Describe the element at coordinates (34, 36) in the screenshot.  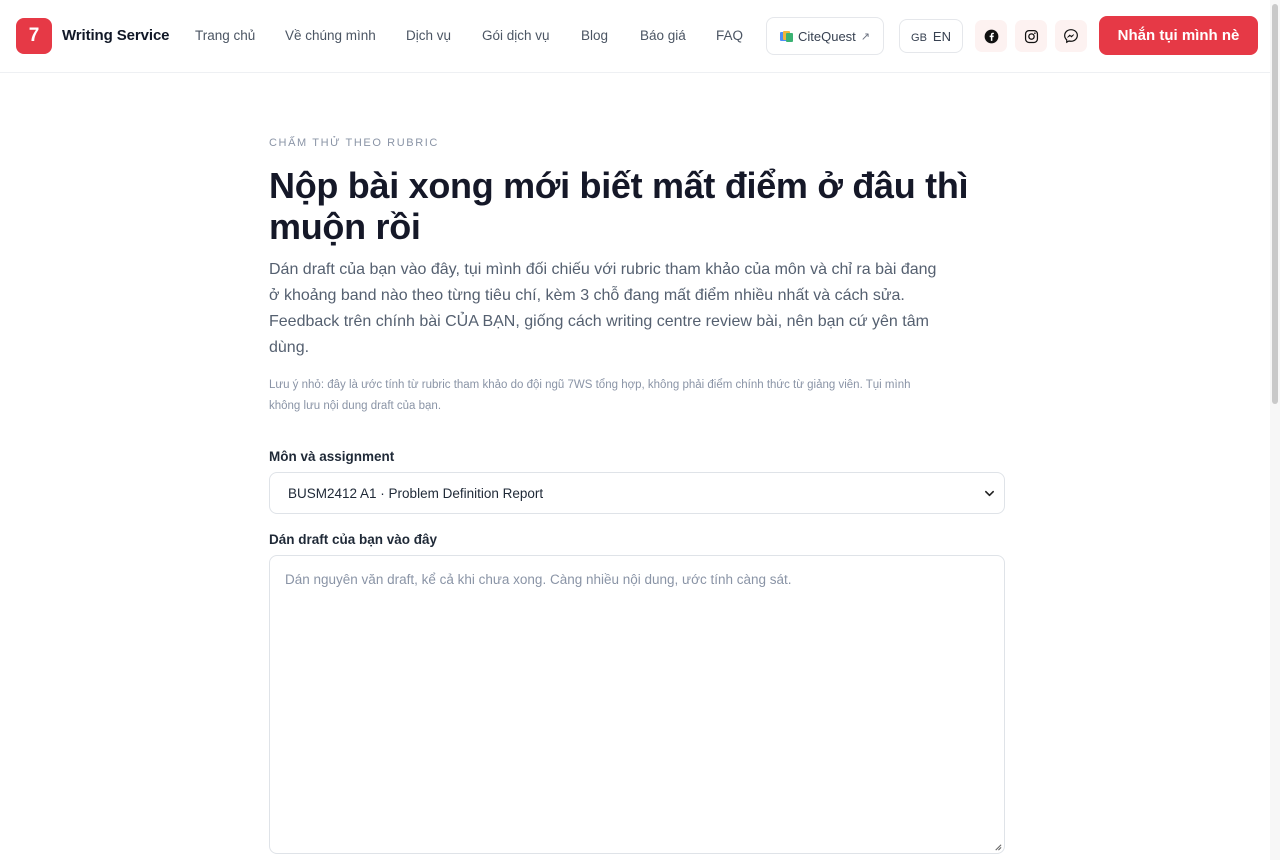
I see `logo-badge: 7` at that location.